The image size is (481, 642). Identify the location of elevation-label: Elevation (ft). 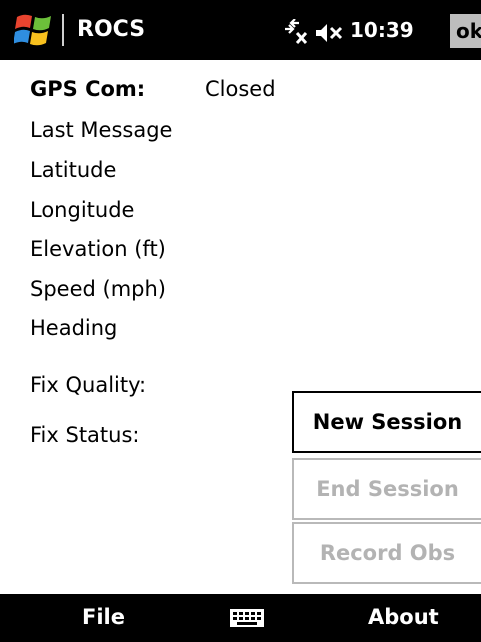
(98, 249).